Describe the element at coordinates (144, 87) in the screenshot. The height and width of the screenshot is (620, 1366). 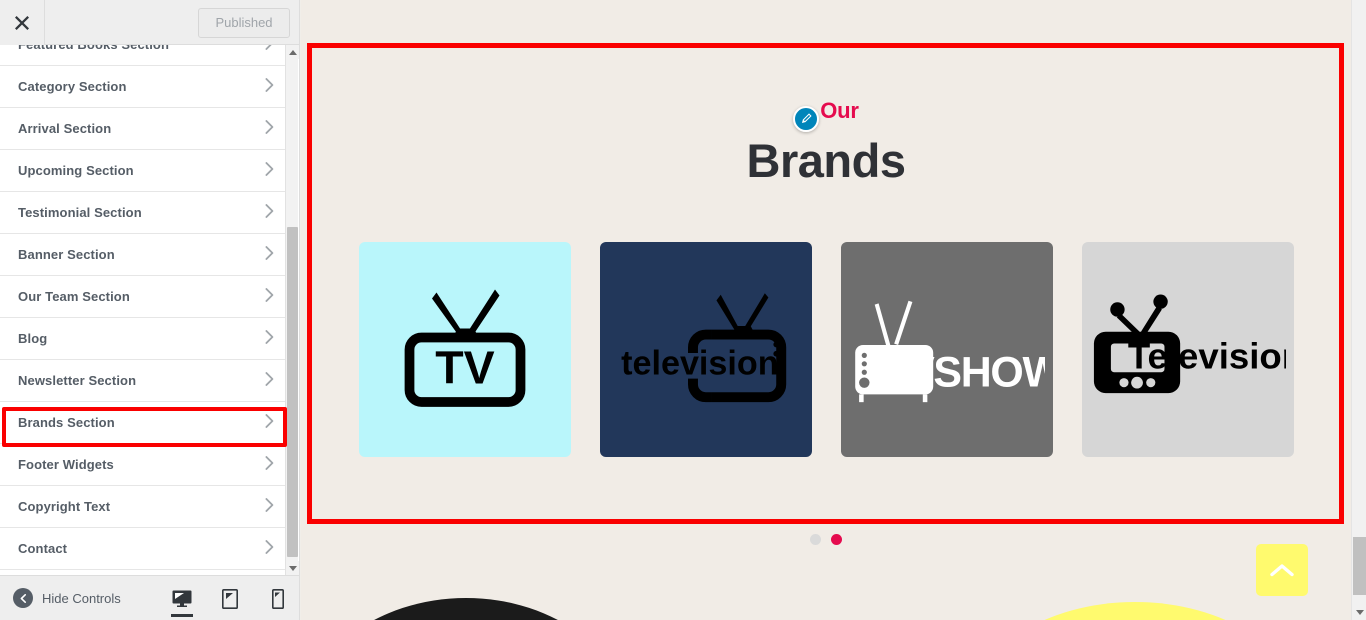
I see `sidebar-item-category-section: Category Section` at that location.